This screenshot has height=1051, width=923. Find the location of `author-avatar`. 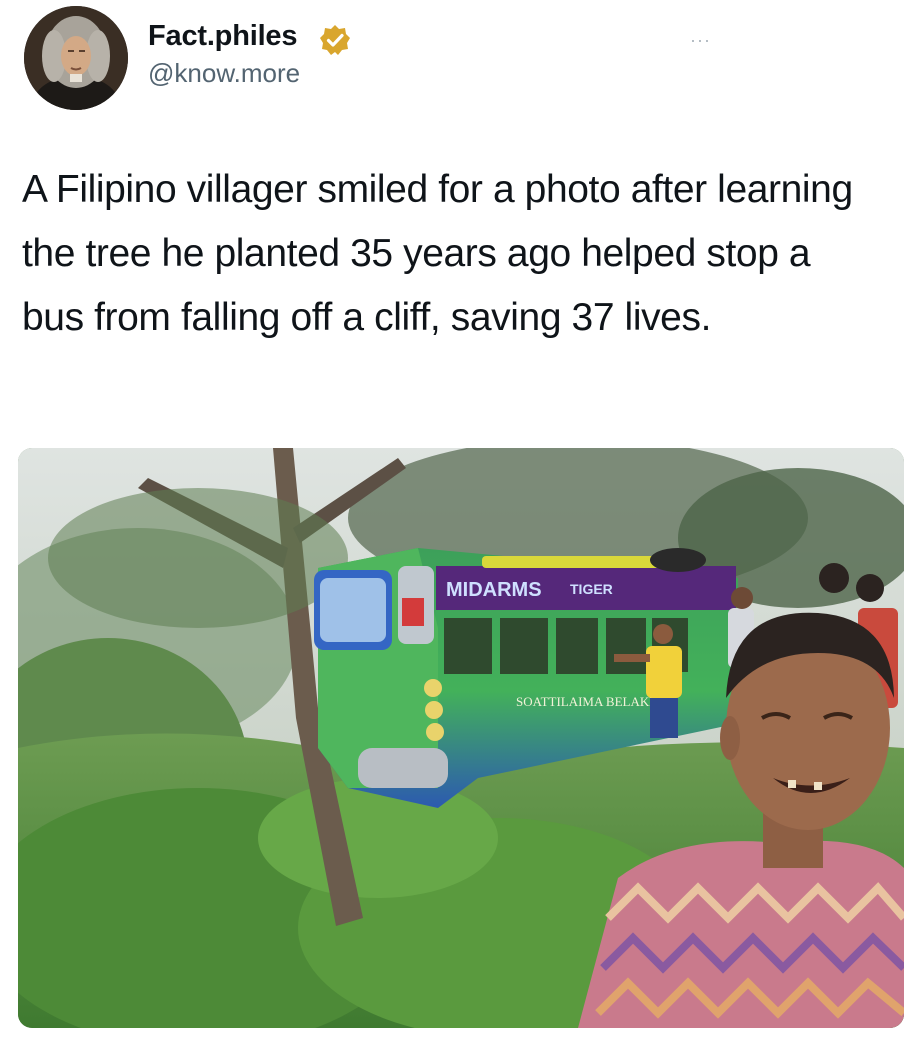

author-avatar is located at coordinates (76, 58).